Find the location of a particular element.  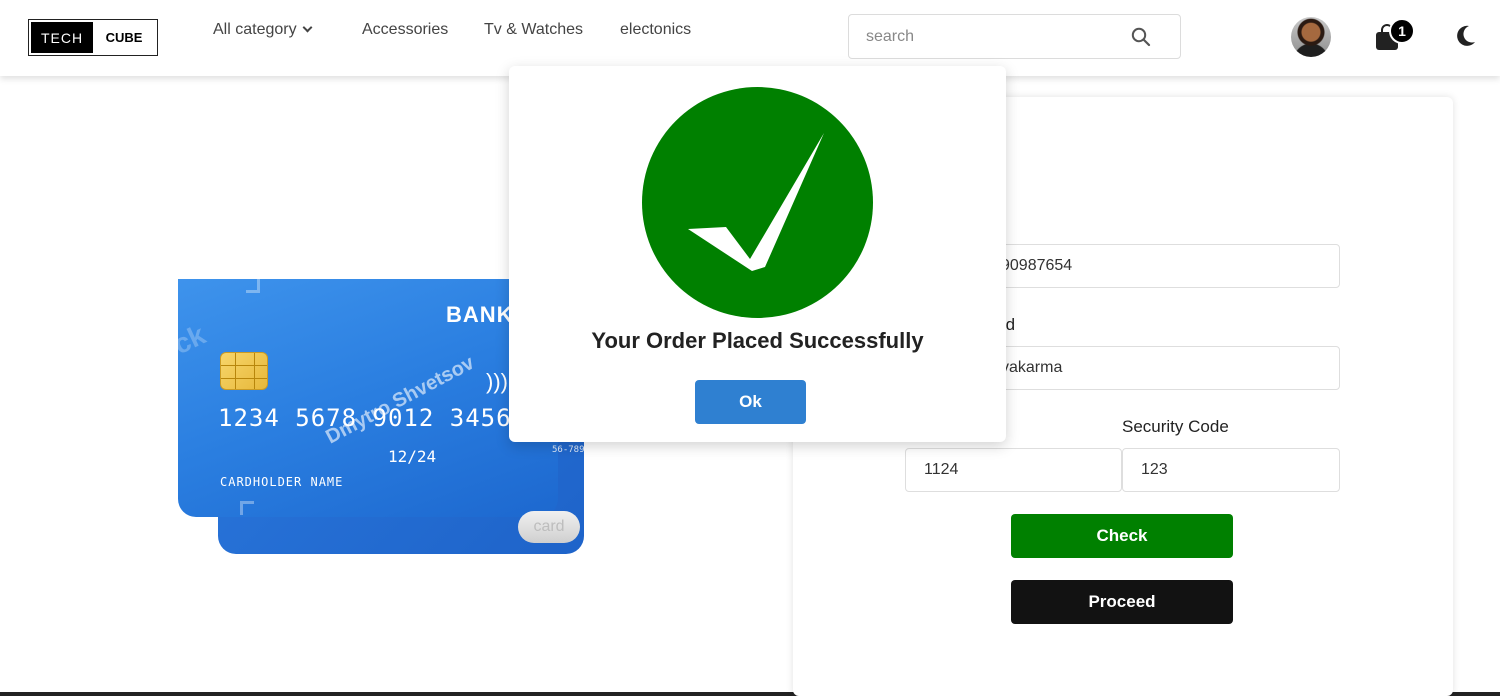

card-side-text: ck is located at coordinates (194, 339).